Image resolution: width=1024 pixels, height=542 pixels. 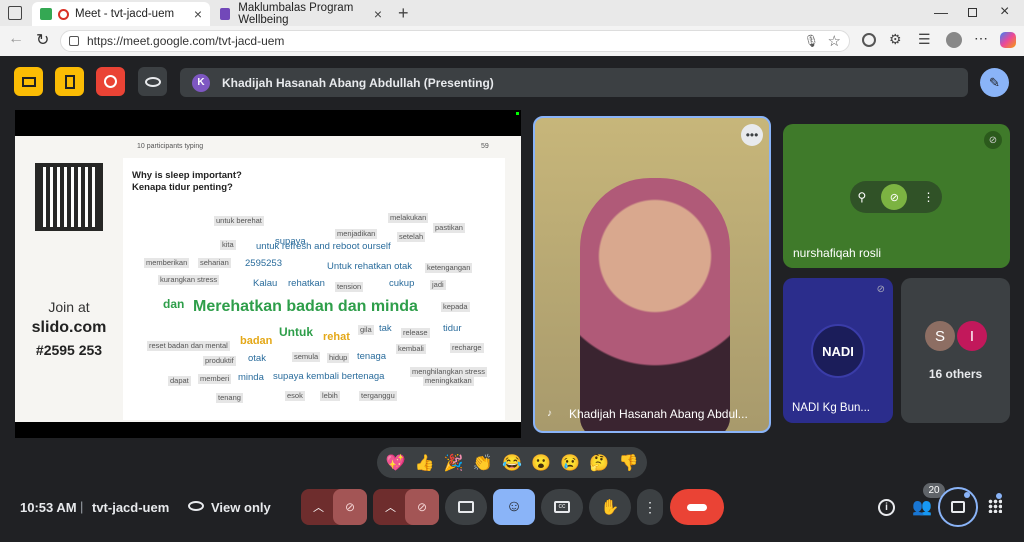 What do you see at coordinates (42, 40) in the screenshot?
I see `reload-icon: ↻` at bounding box center [42, 40].